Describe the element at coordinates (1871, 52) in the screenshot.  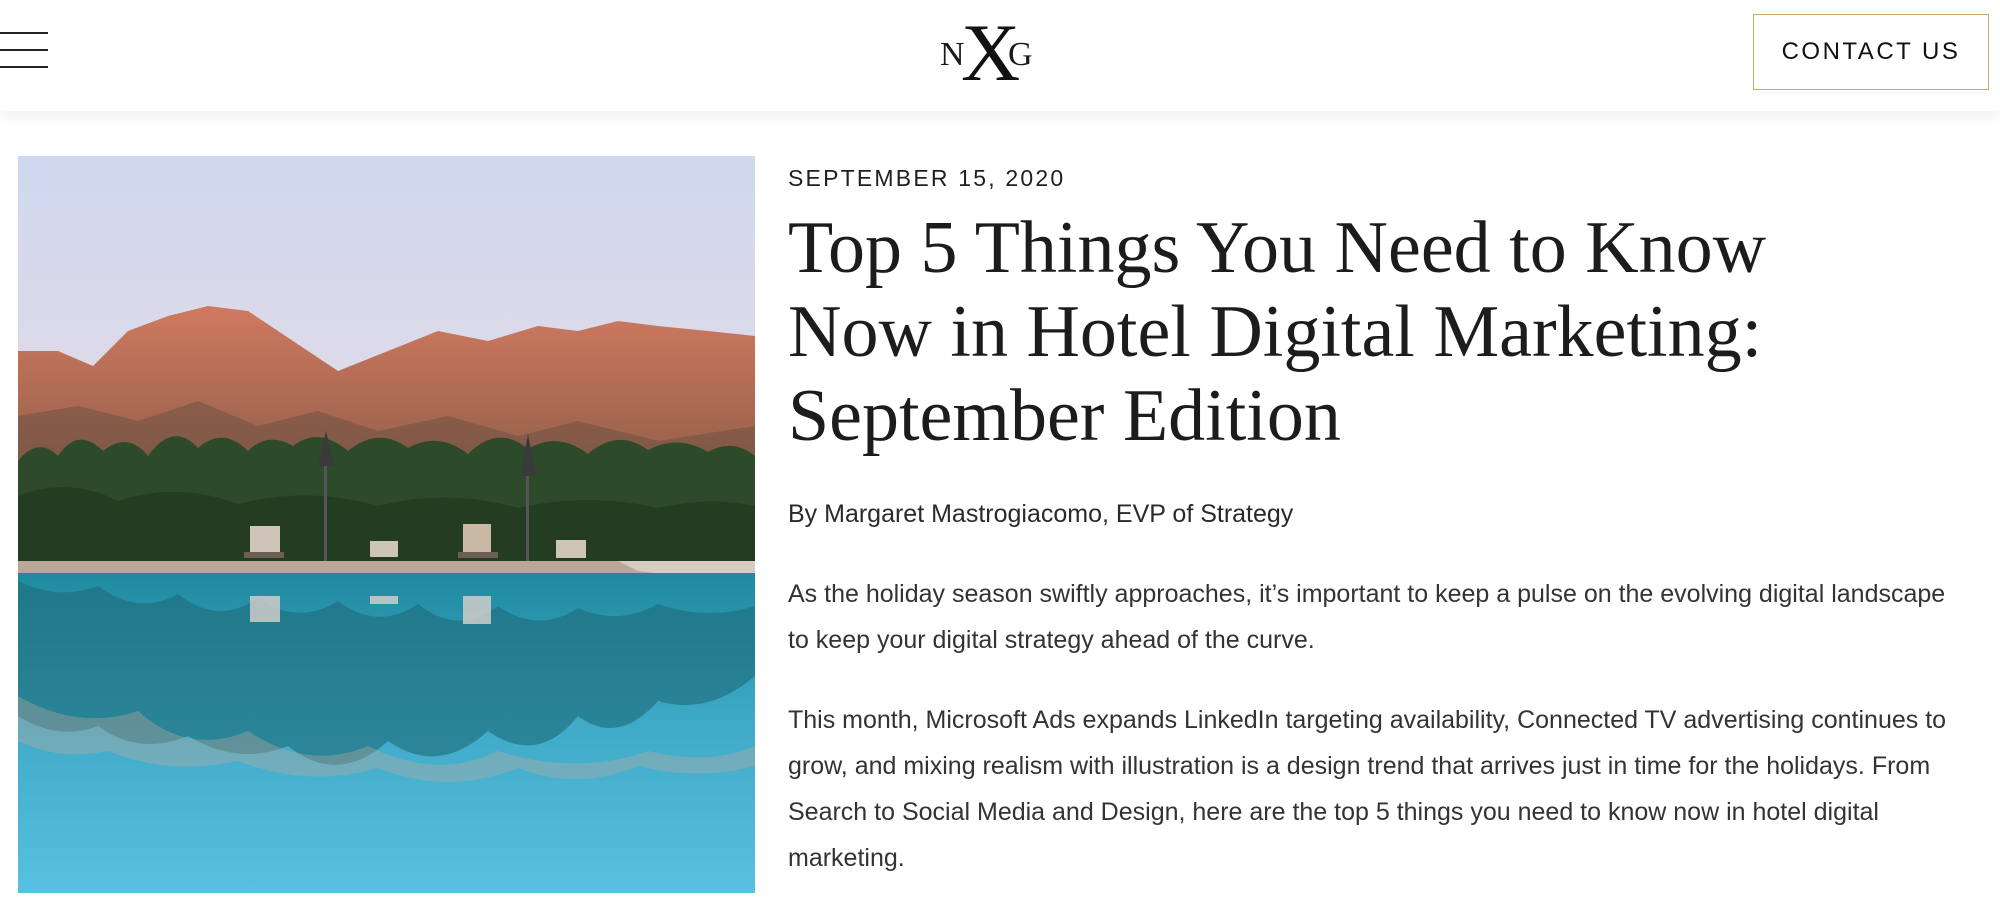
I see `contact-us-button: CONTACT US` at that location.